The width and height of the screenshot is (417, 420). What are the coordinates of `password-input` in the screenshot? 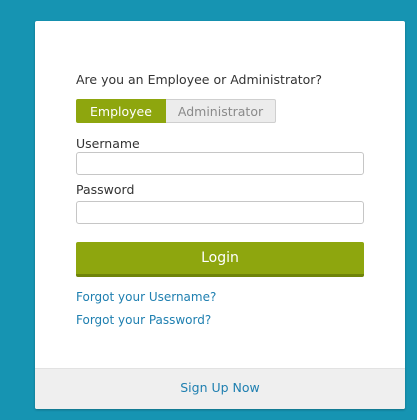 It's located at (220, 212).